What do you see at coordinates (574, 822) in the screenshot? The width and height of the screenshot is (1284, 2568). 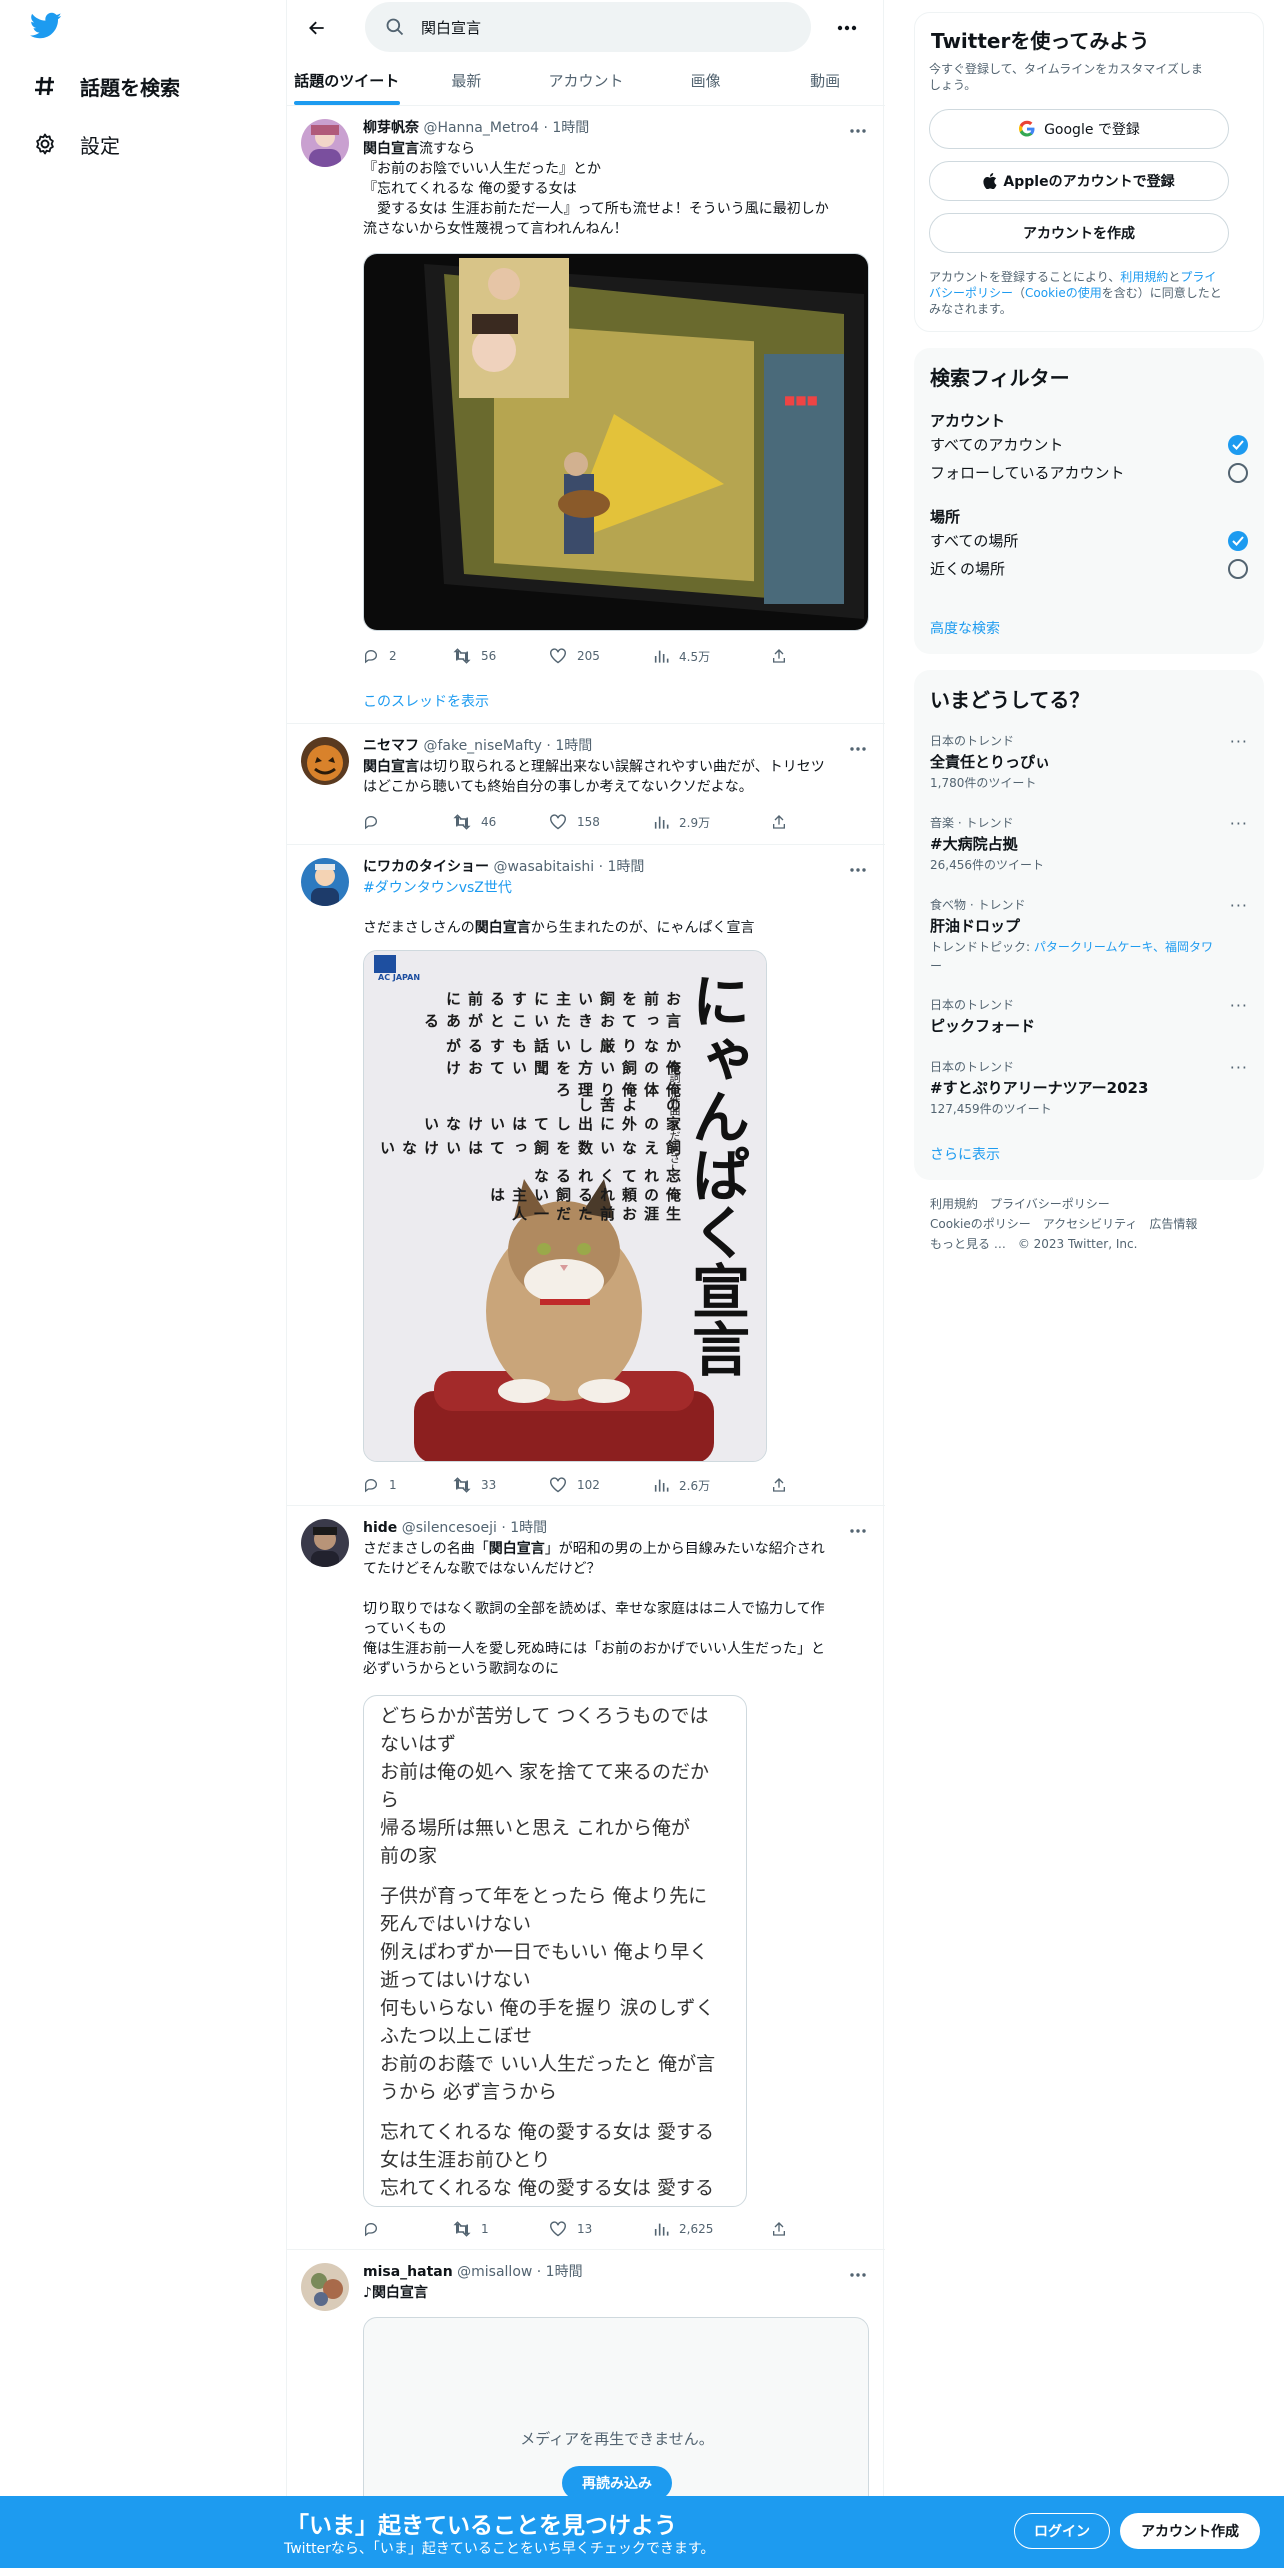 I see `like-button: 158` at bounding box center [574, 822].